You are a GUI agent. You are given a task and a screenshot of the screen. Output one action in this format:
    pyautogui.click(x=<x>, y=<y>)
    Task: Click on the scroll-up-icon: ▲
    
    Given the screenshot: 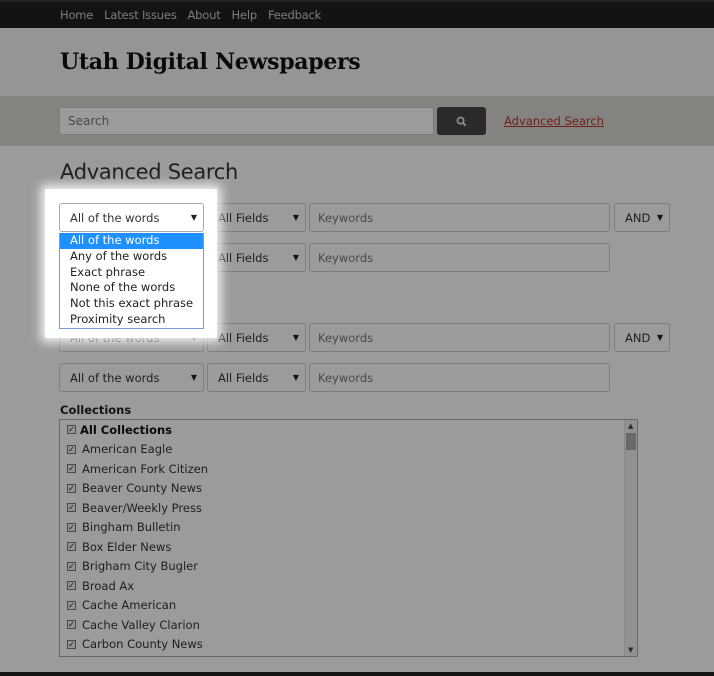 What is the action you would take?
    pyautogui.click(x=630, y=426)
    